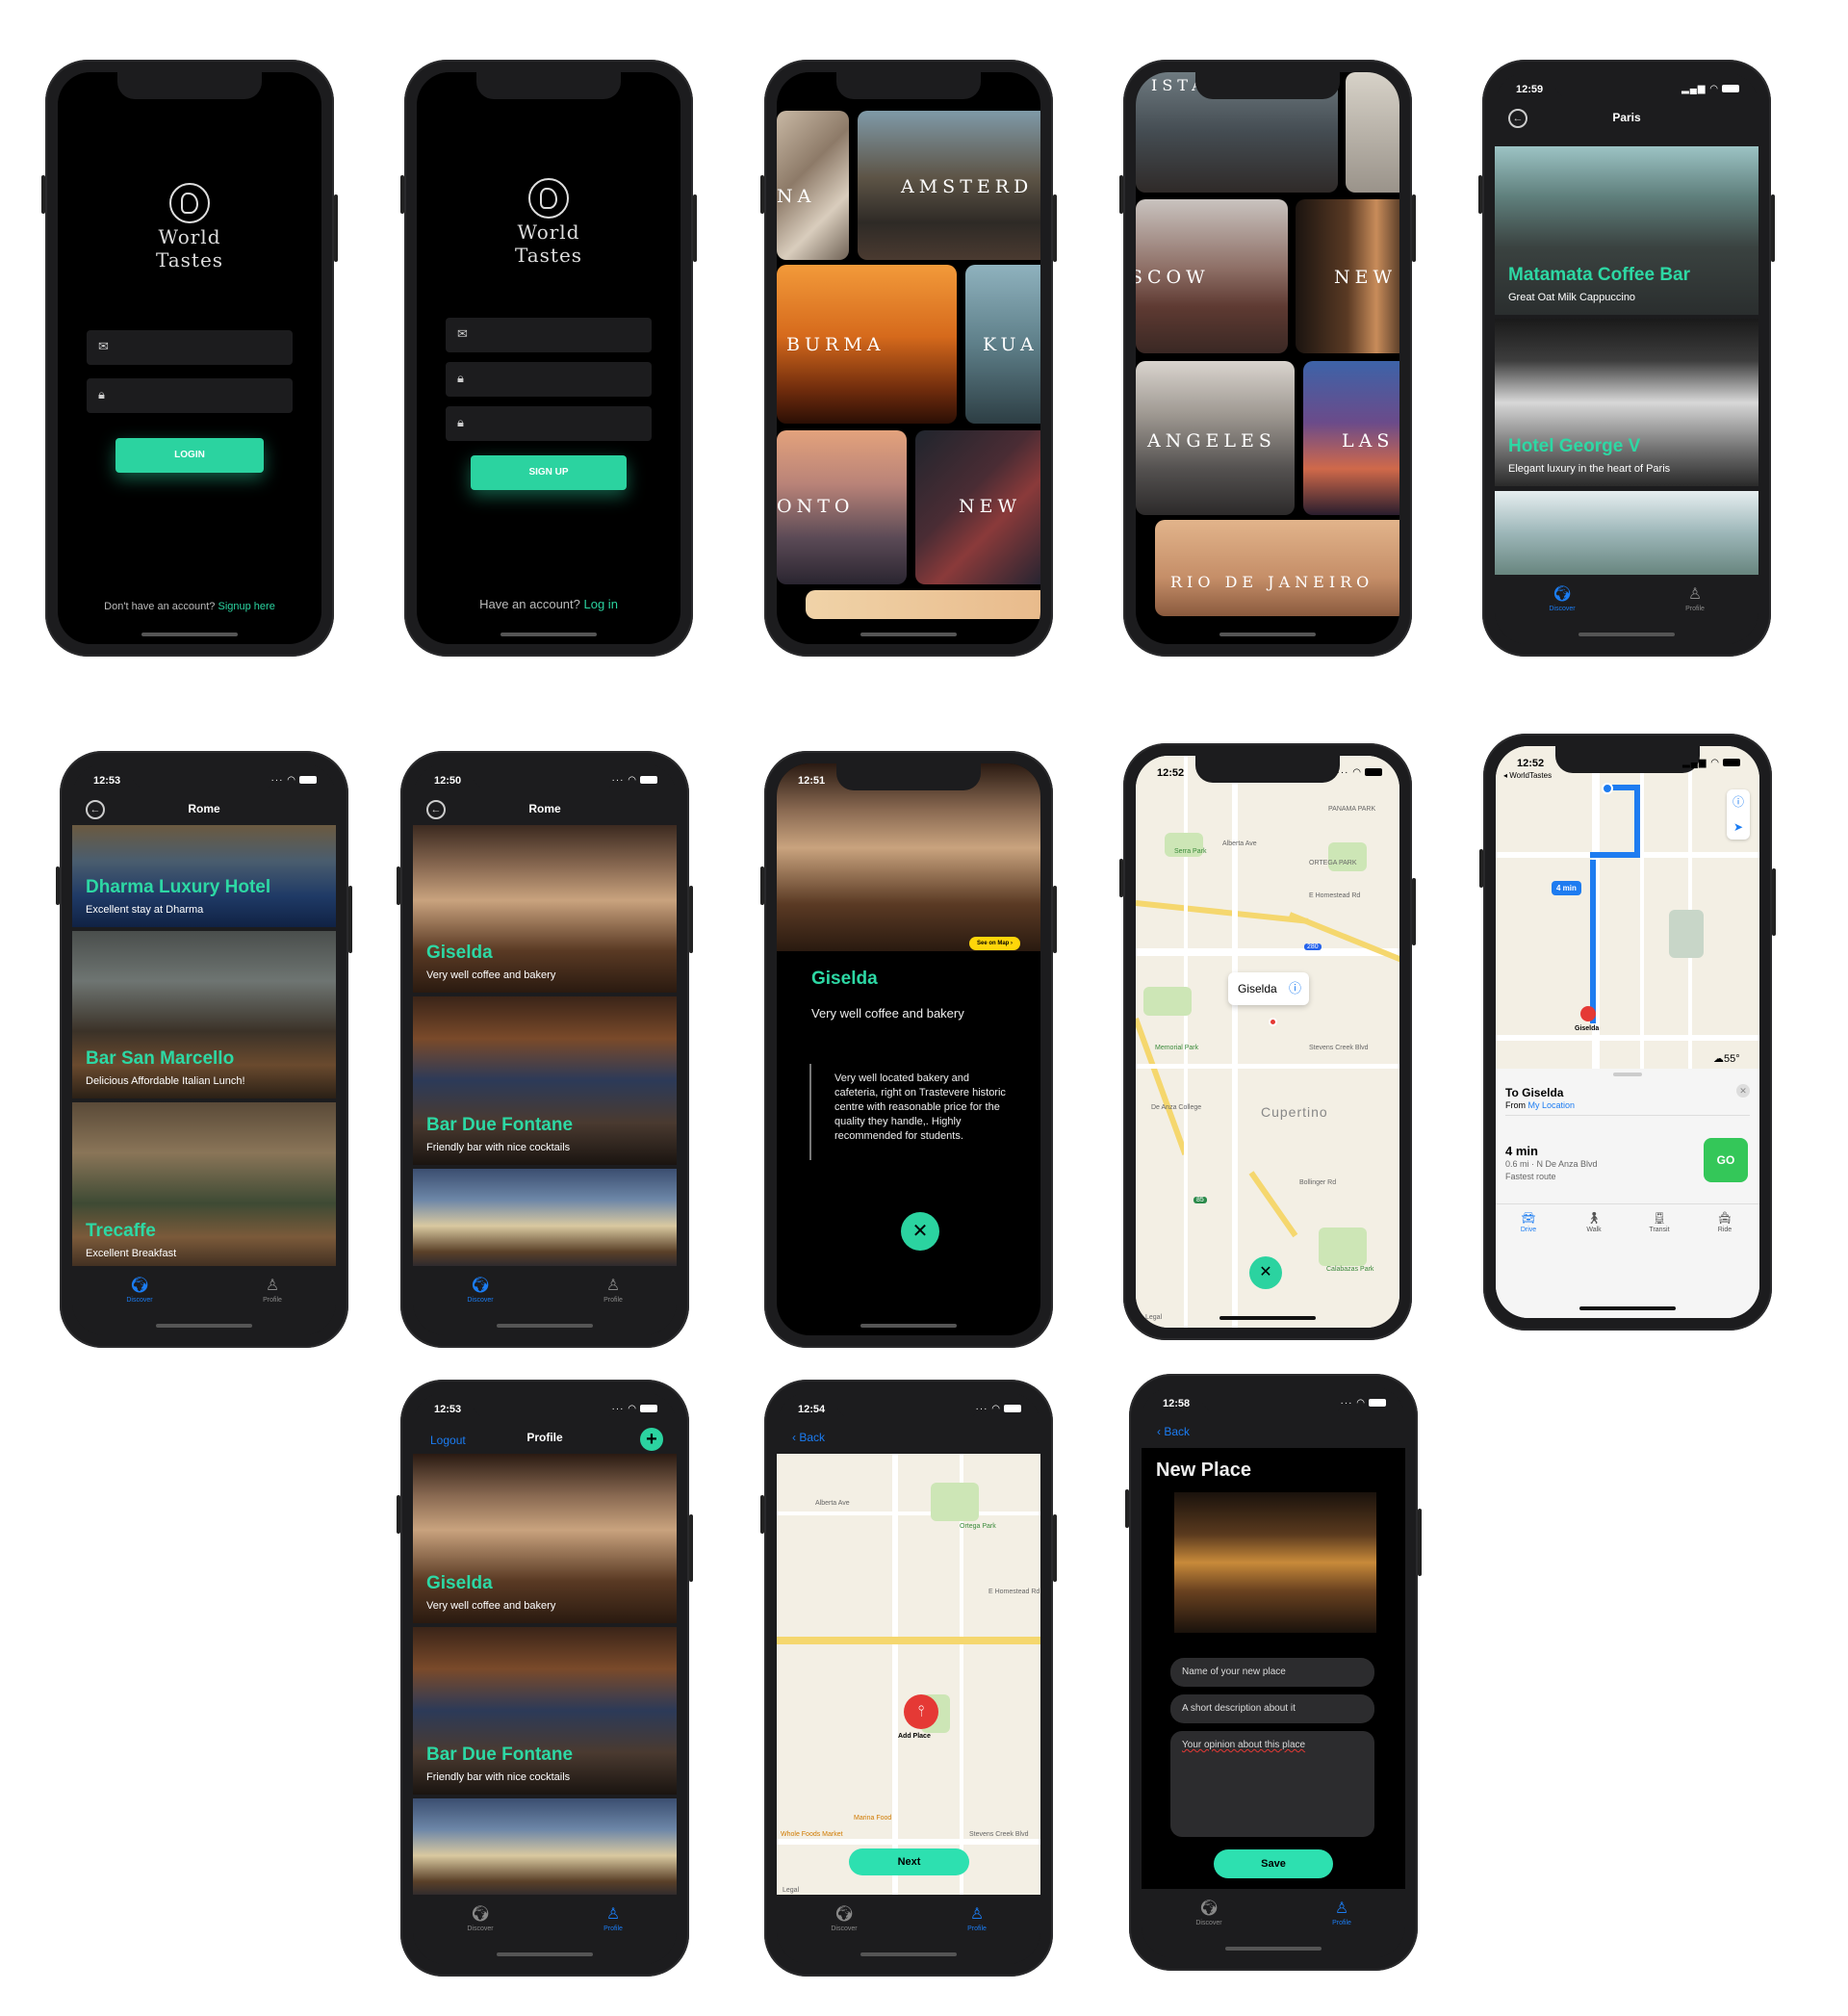 The image size is (1848, 2016). What do you see at coordinates (190, 455) in the screenshot?
I see `login-button: LOGIN` at bounding box center [190, 455].